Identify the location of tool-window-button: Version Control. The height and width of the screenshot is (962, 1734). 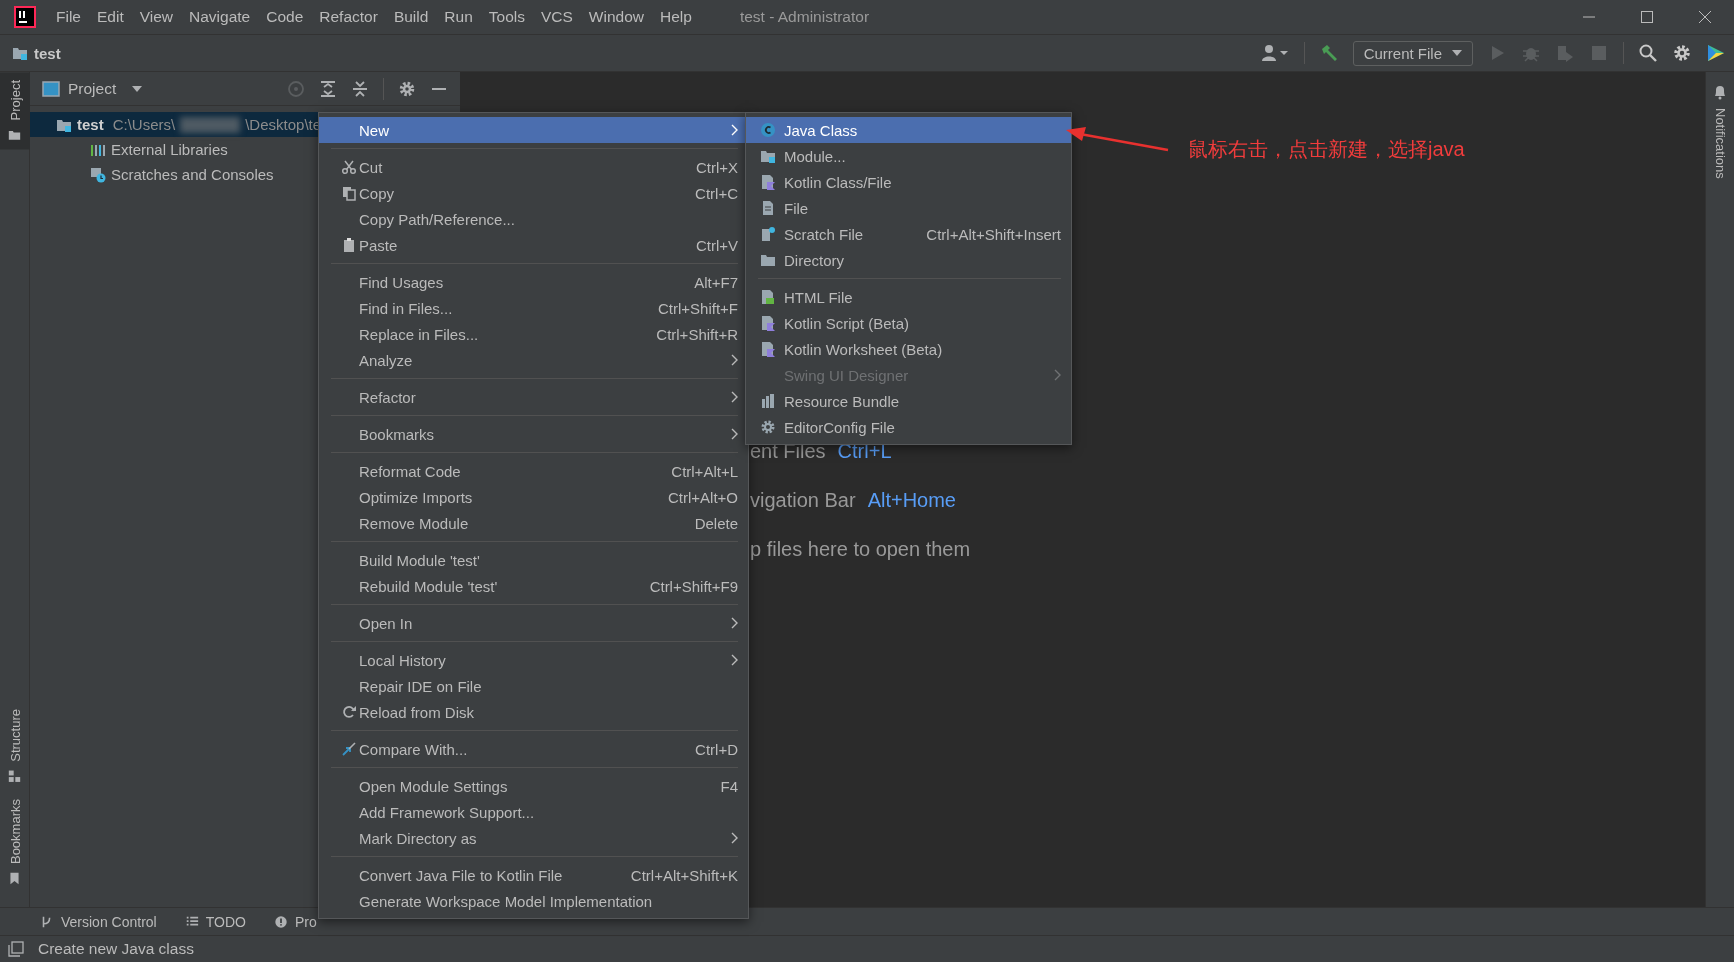
(98, 921).